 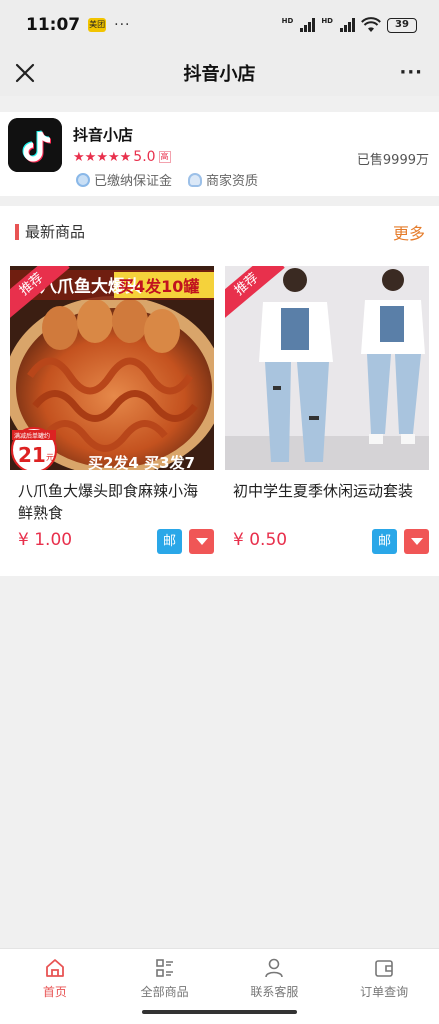 I want to click on tab-label: 订单查询, so click(x=384, y=992).